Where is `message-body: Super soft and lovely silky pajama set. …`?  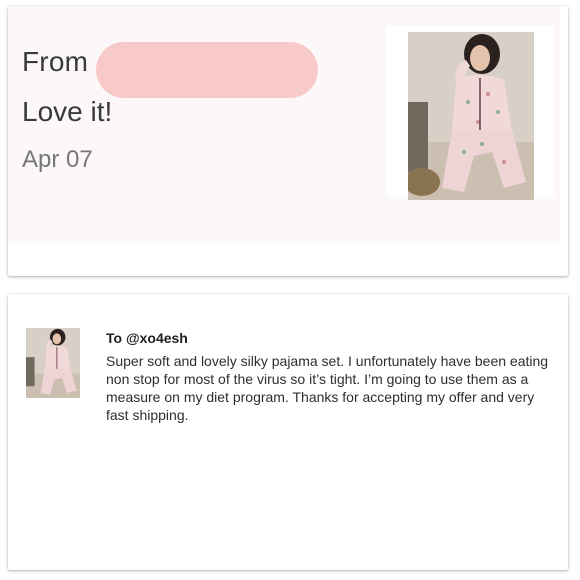
message-body: Super soft and lovely silky pajama set. … is located at coordinates (327, 388).